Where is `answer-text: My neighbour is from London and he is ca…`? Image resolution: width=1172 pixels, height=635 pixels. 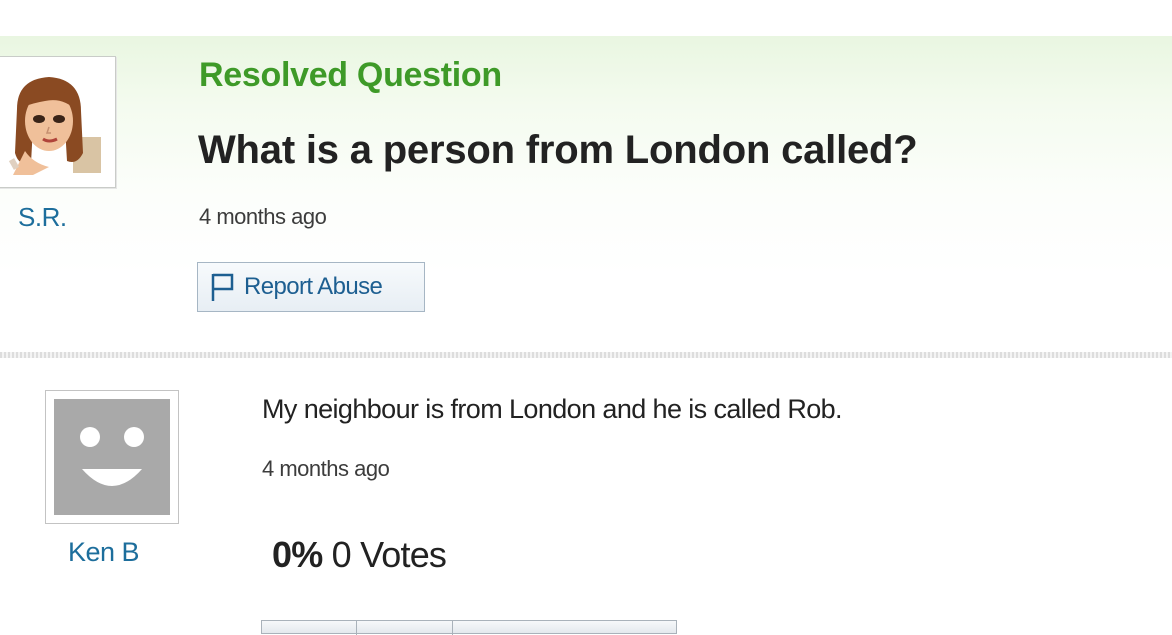 answer-text: My neighbour is from London and he is ca… is located at coordinates (552, 409).